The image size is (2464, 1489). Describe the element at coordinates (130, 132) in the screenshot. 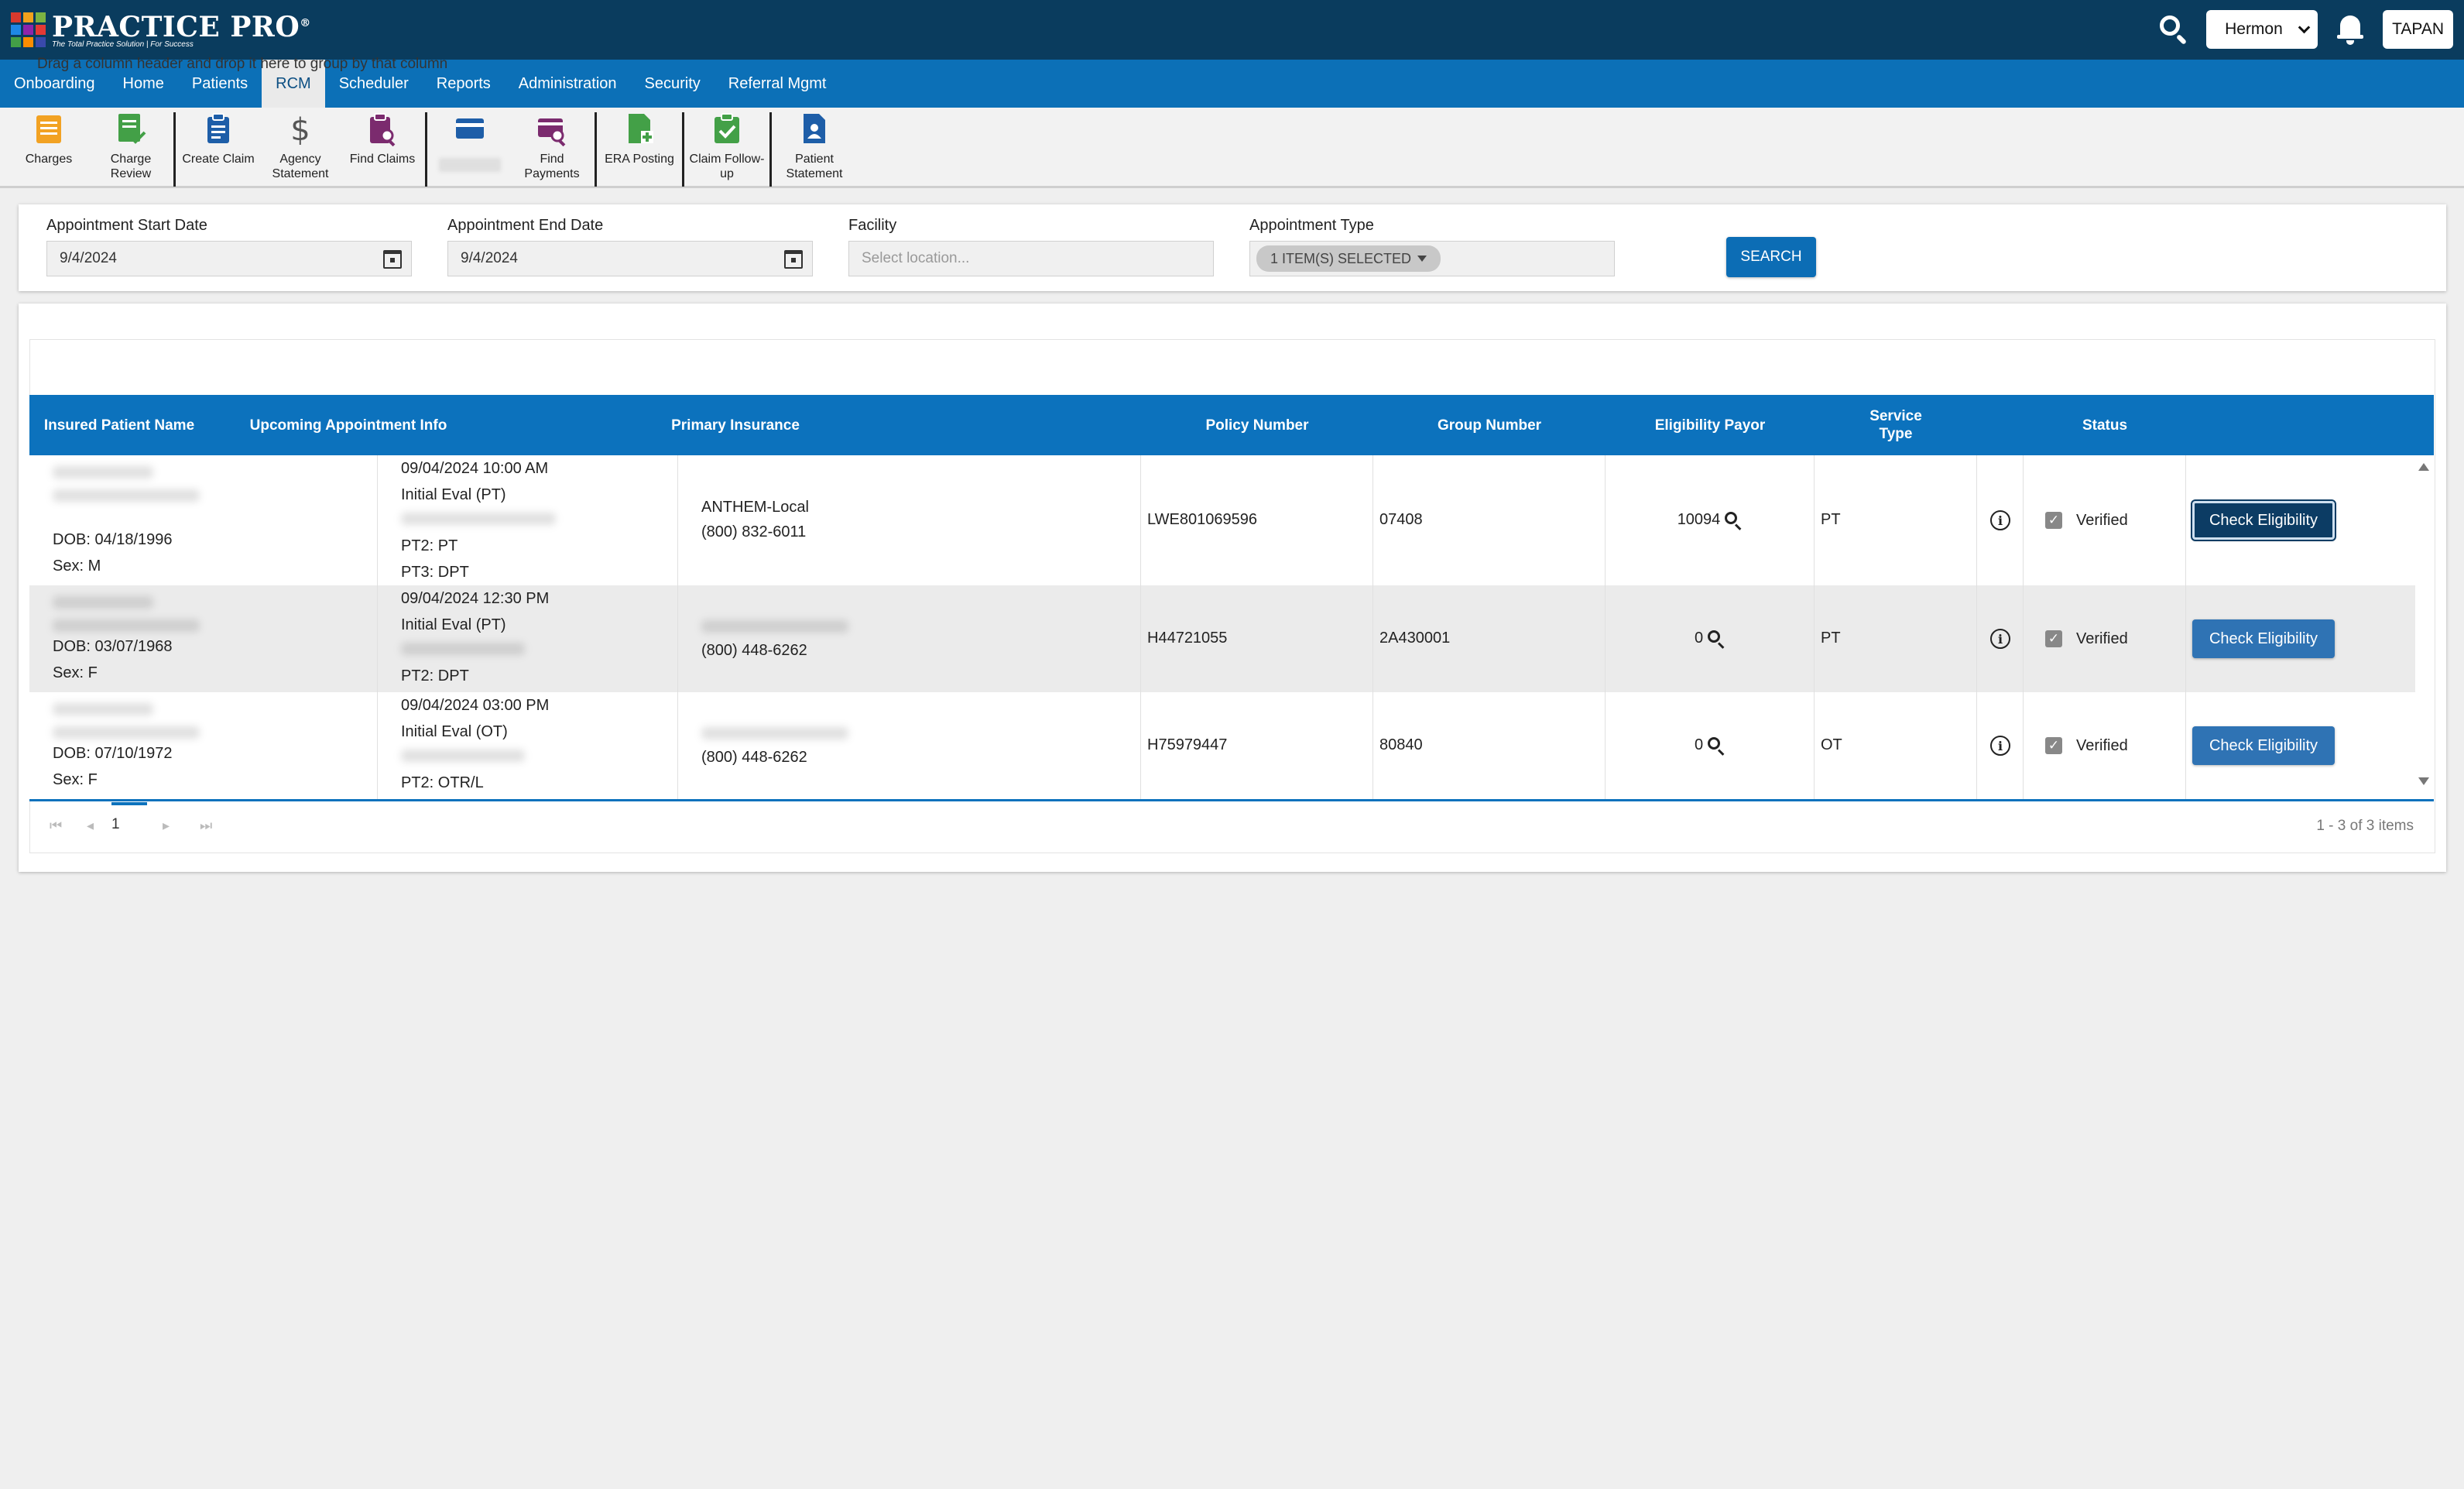

I see `charge-review-icon` at that location.